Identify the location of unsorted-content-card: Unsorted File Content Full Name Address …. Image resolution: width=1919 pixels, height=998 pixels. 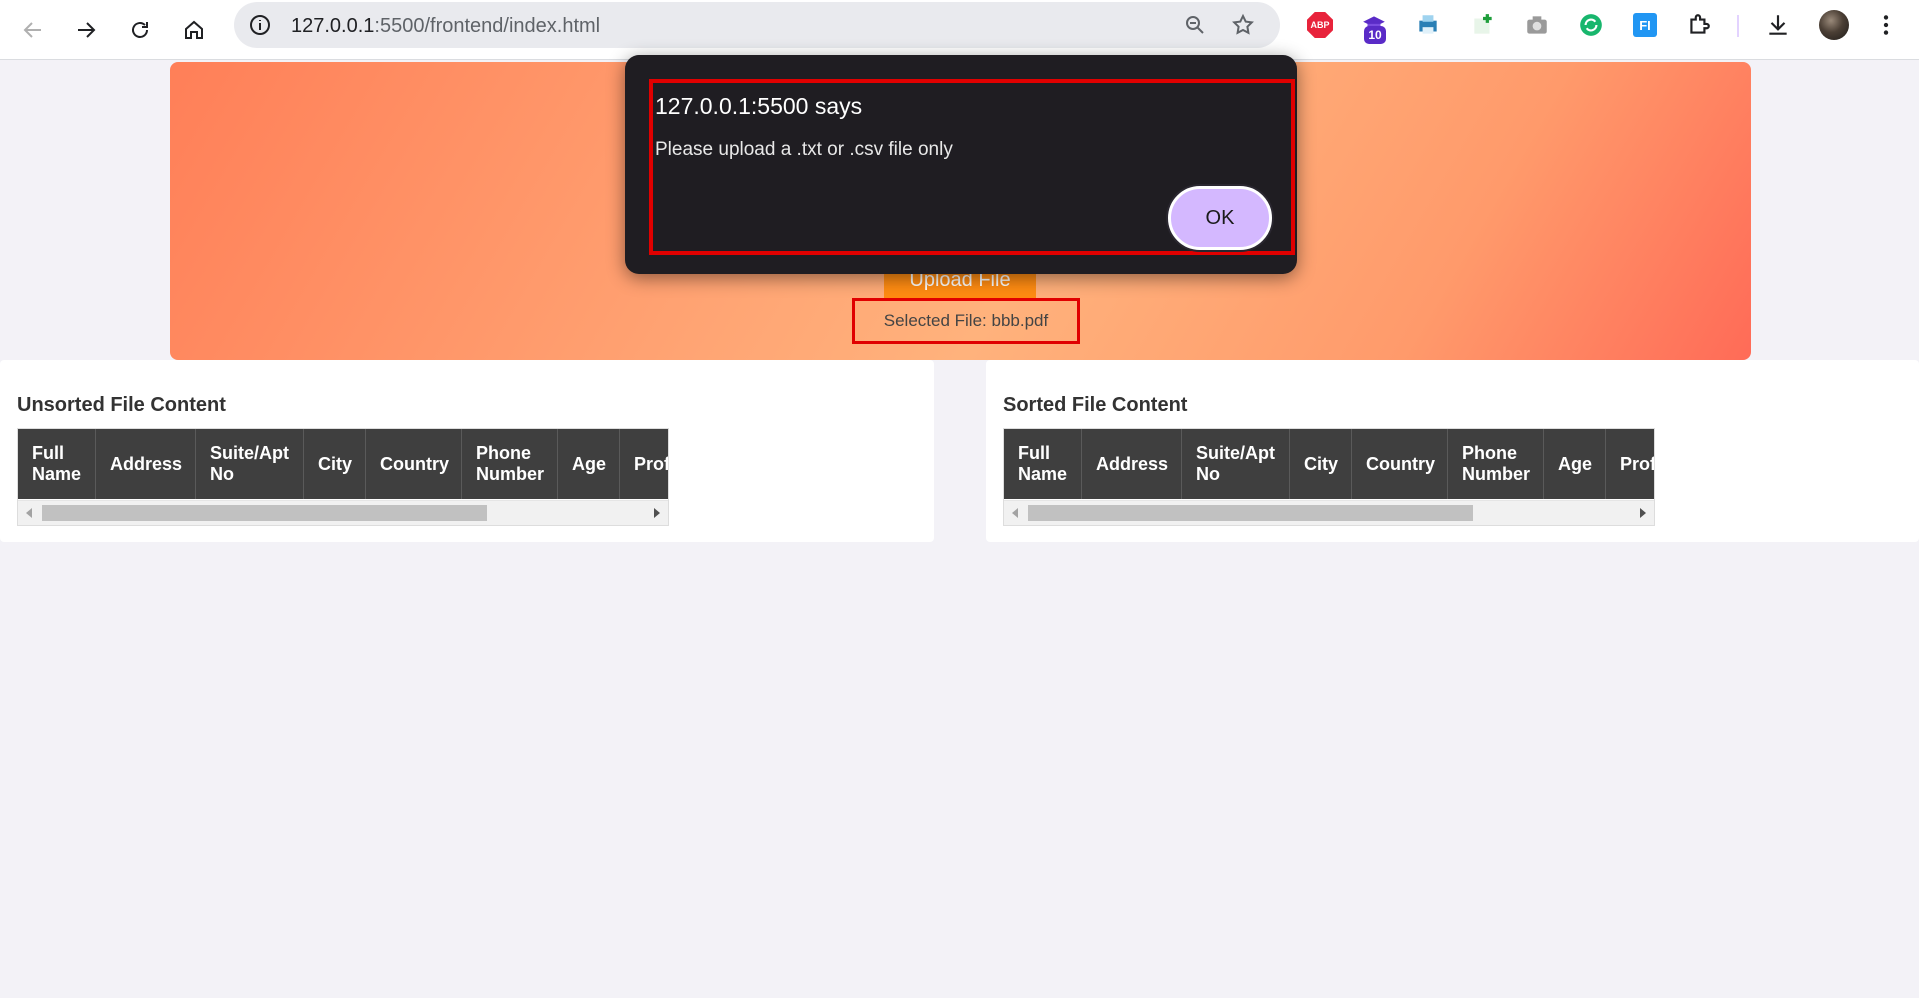
(467, 451).